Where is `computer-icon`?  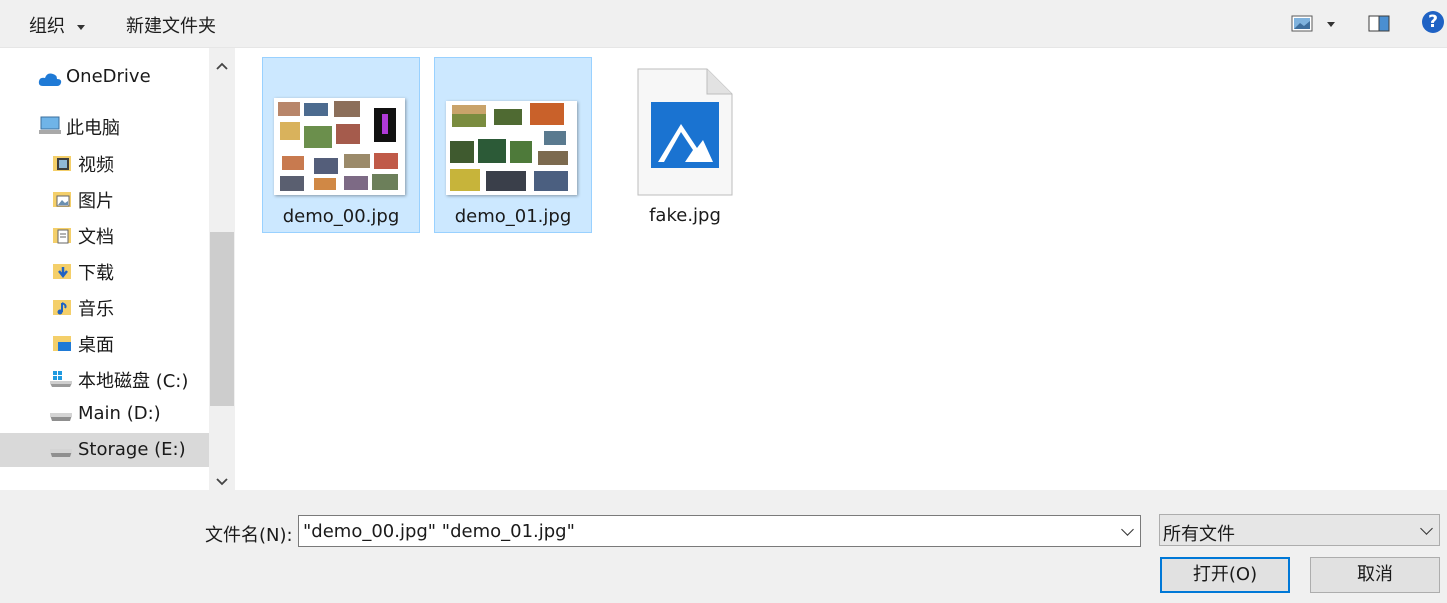
computer-icon is located at coordinates (50, 125).